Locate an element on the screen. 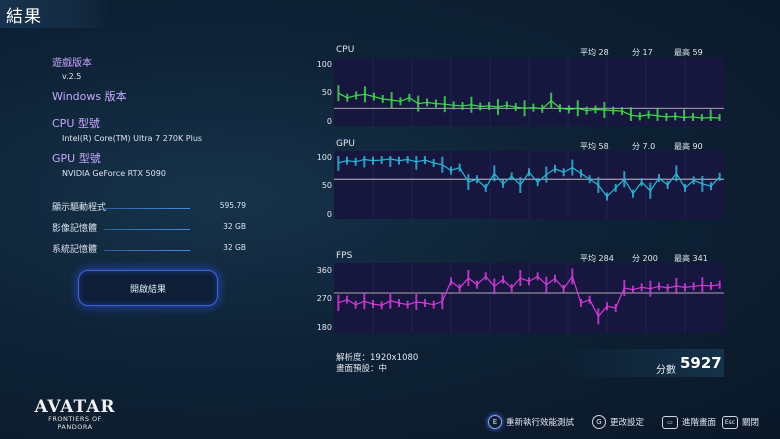 This screenshot has height=439, width=780. fps-plot is located at coordinates (529, 298).